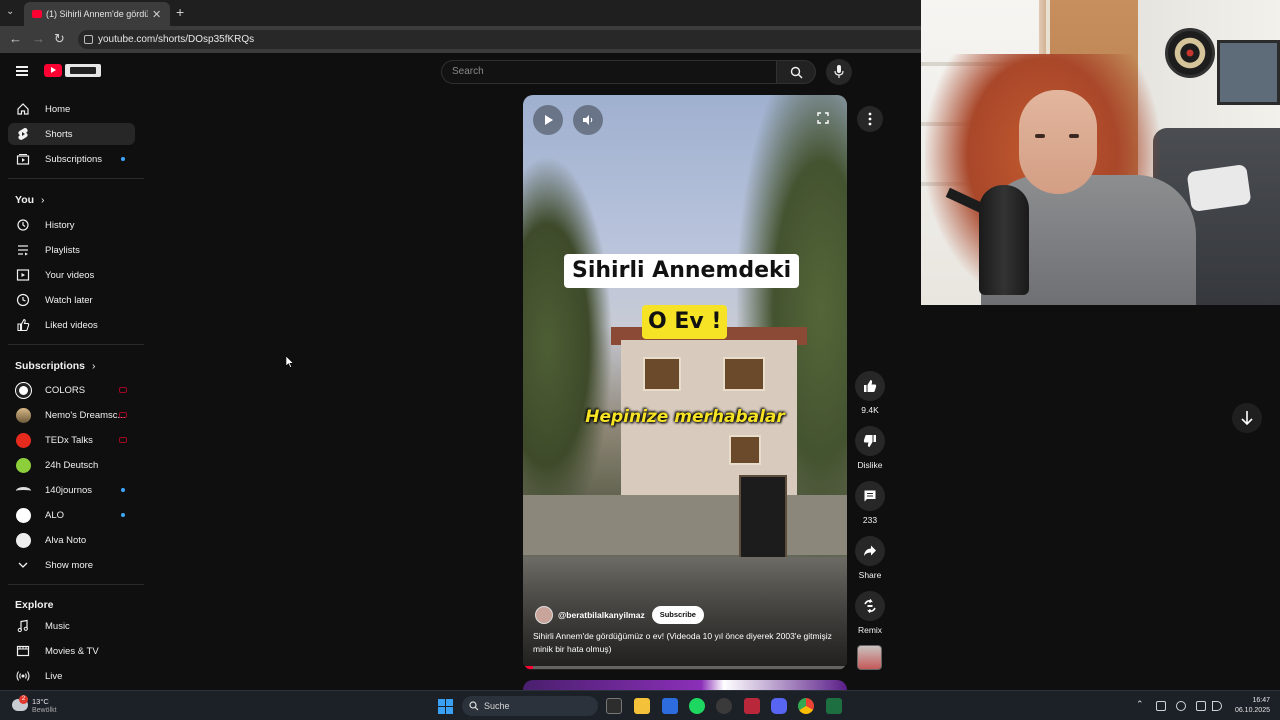 This screenshot has height=720, width=1280. I want to click on new-tab-icon: +, so click(180, 12).